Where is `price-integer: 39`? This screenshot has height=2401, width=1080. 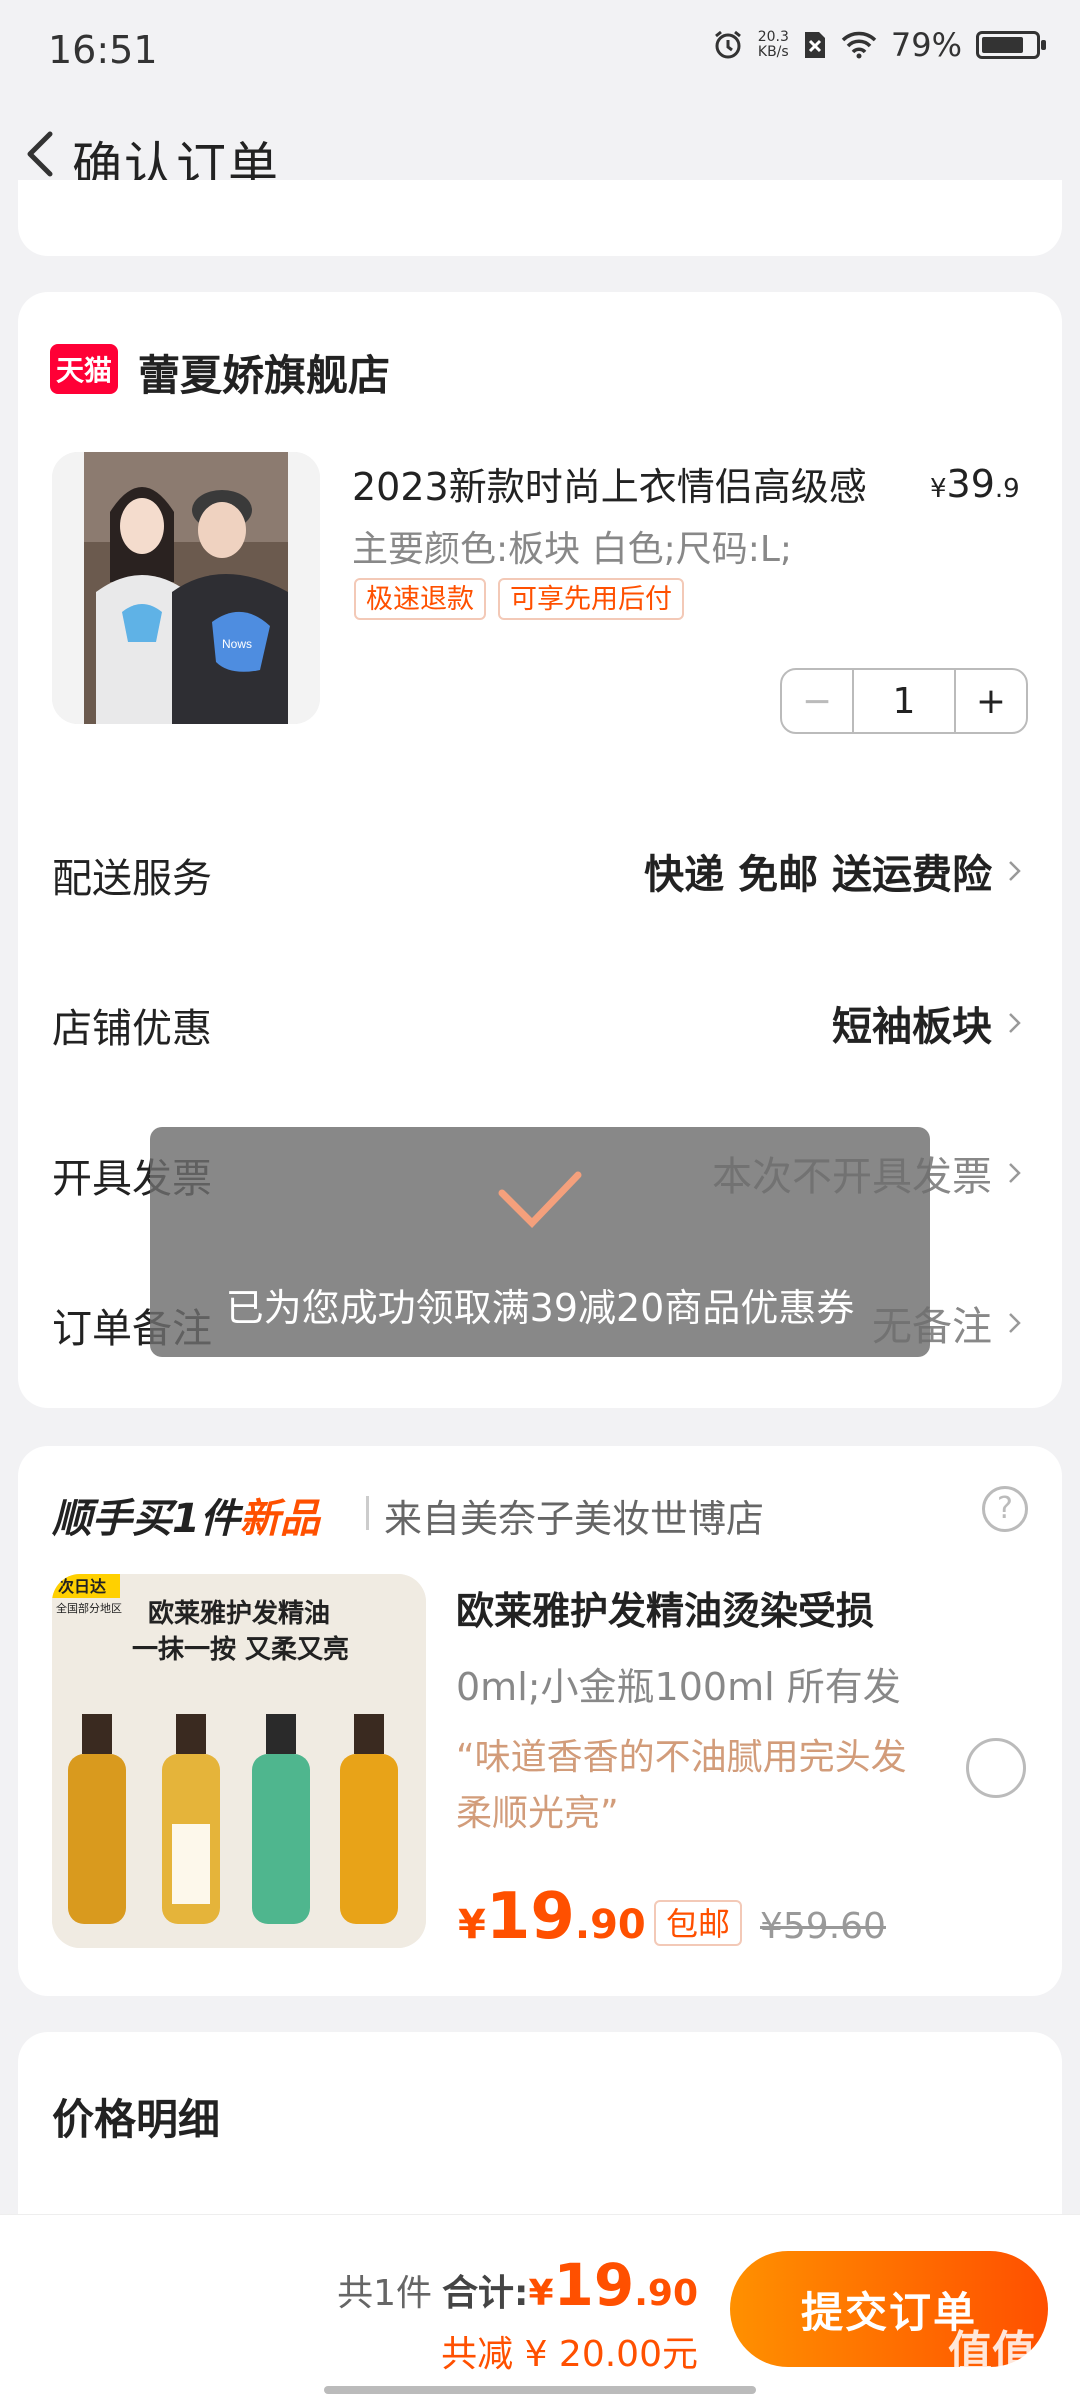 price-integer: 39 is located at coordinates (970, 484).